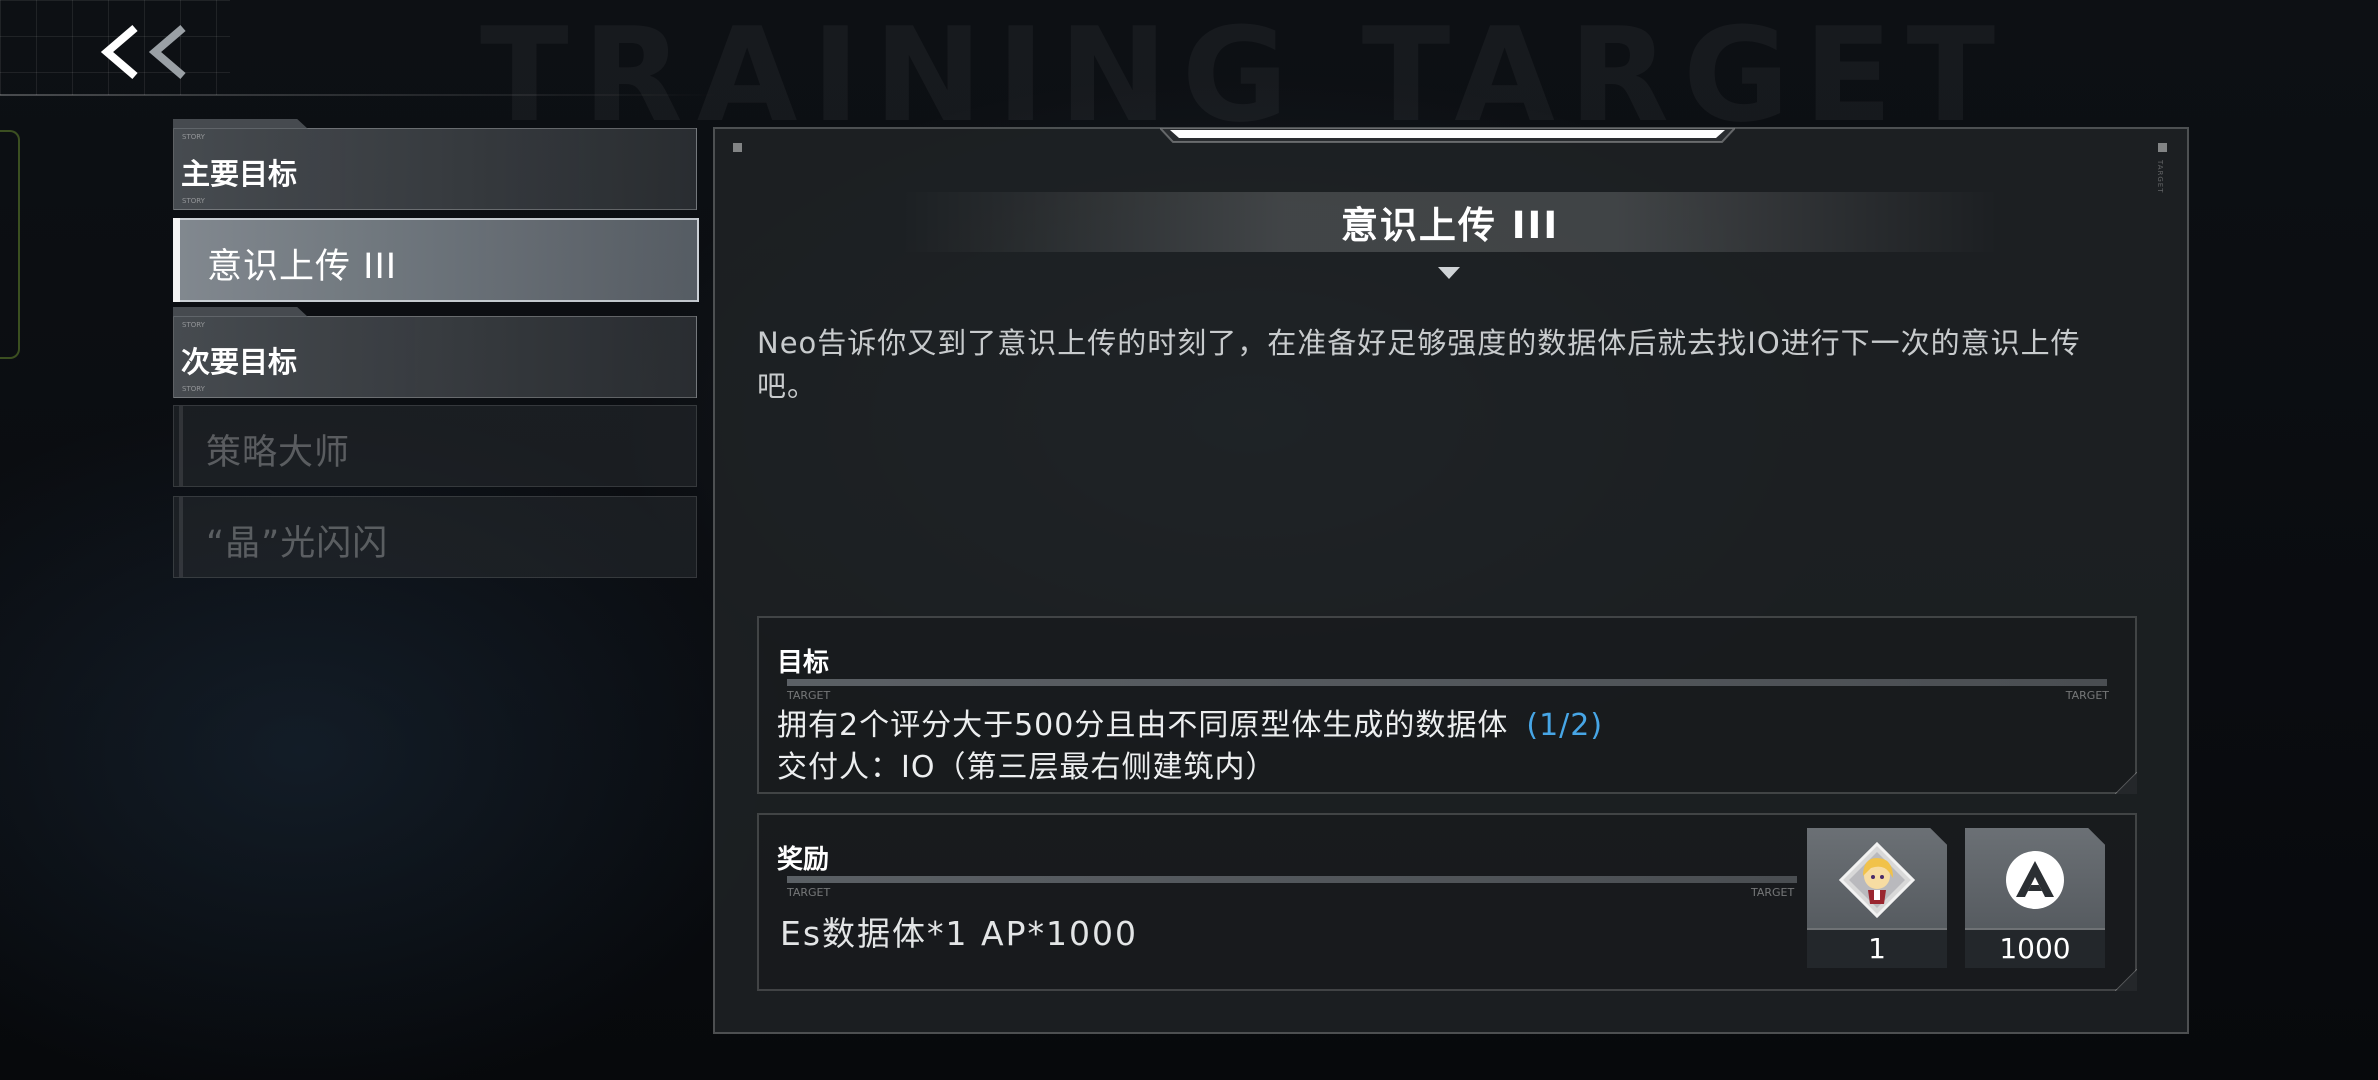 Image resolution: width=2378 pixels, height=1080 pixels. Describe the element at coordinates (239, 174) in the screenshot. I see `category-label: 主要目标` at that location.